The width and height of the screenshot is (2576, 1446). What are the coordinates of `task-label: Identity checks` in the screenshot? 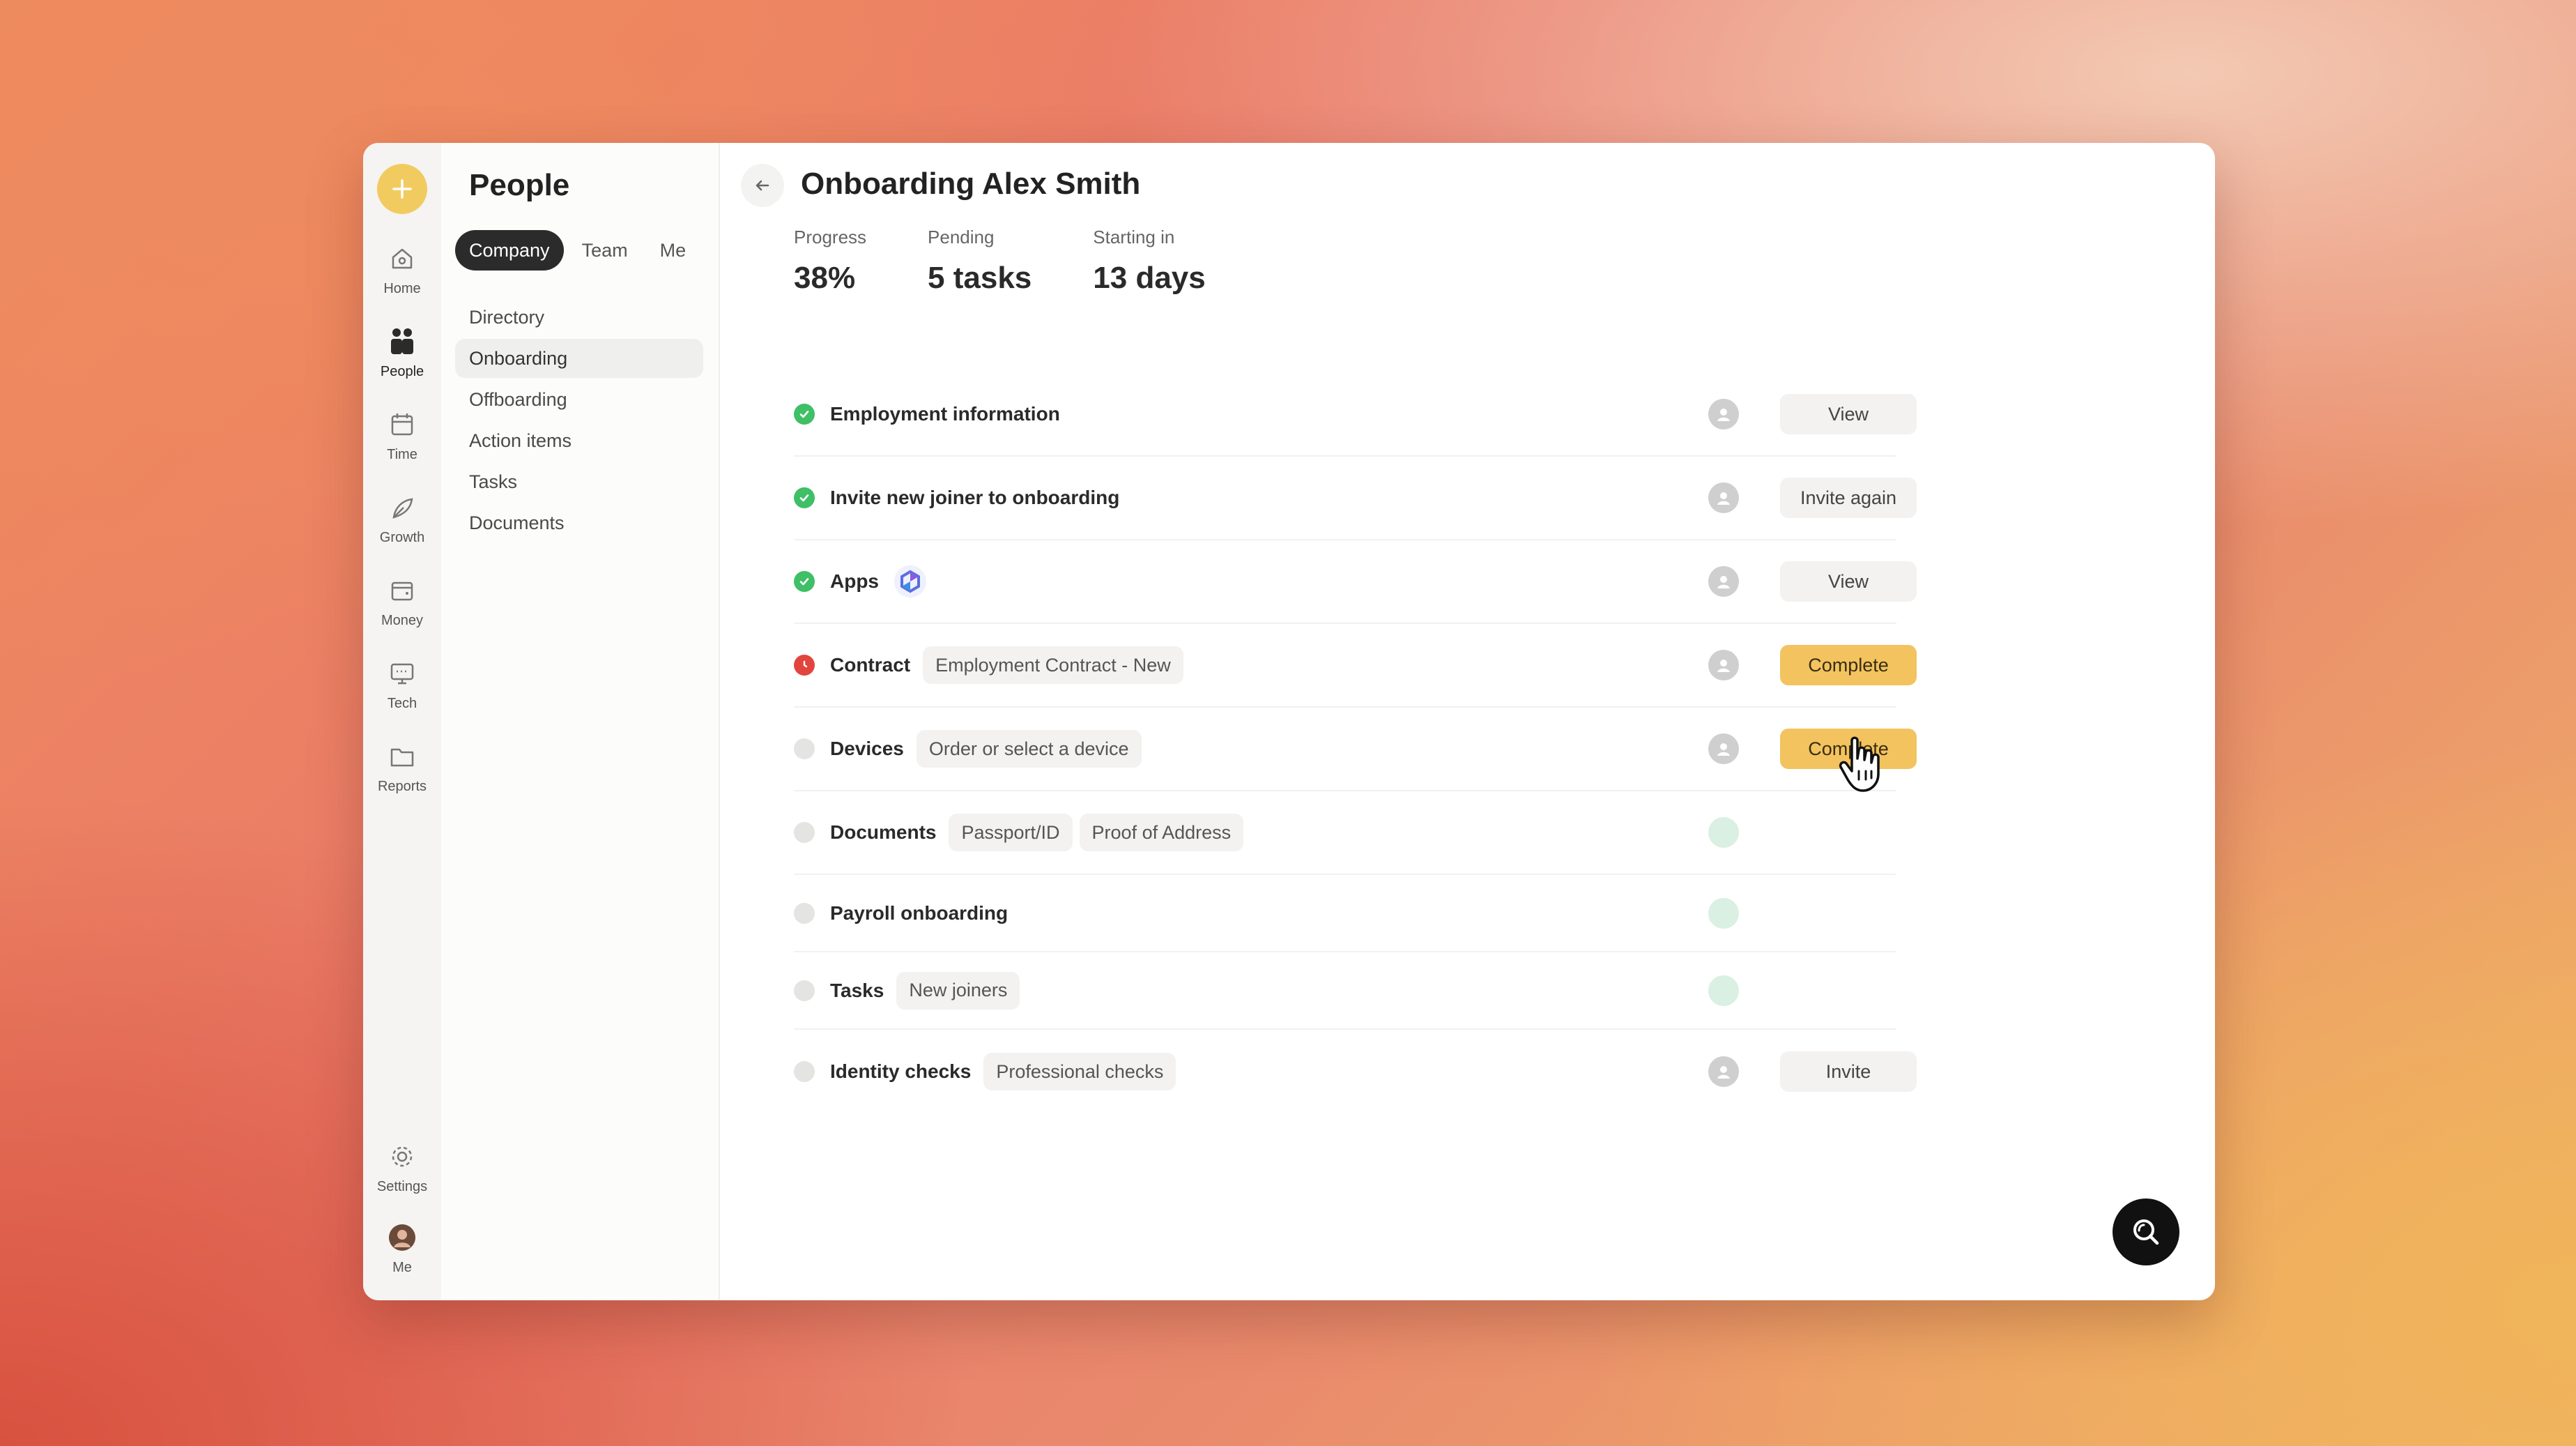 It's located at (901, 1071).